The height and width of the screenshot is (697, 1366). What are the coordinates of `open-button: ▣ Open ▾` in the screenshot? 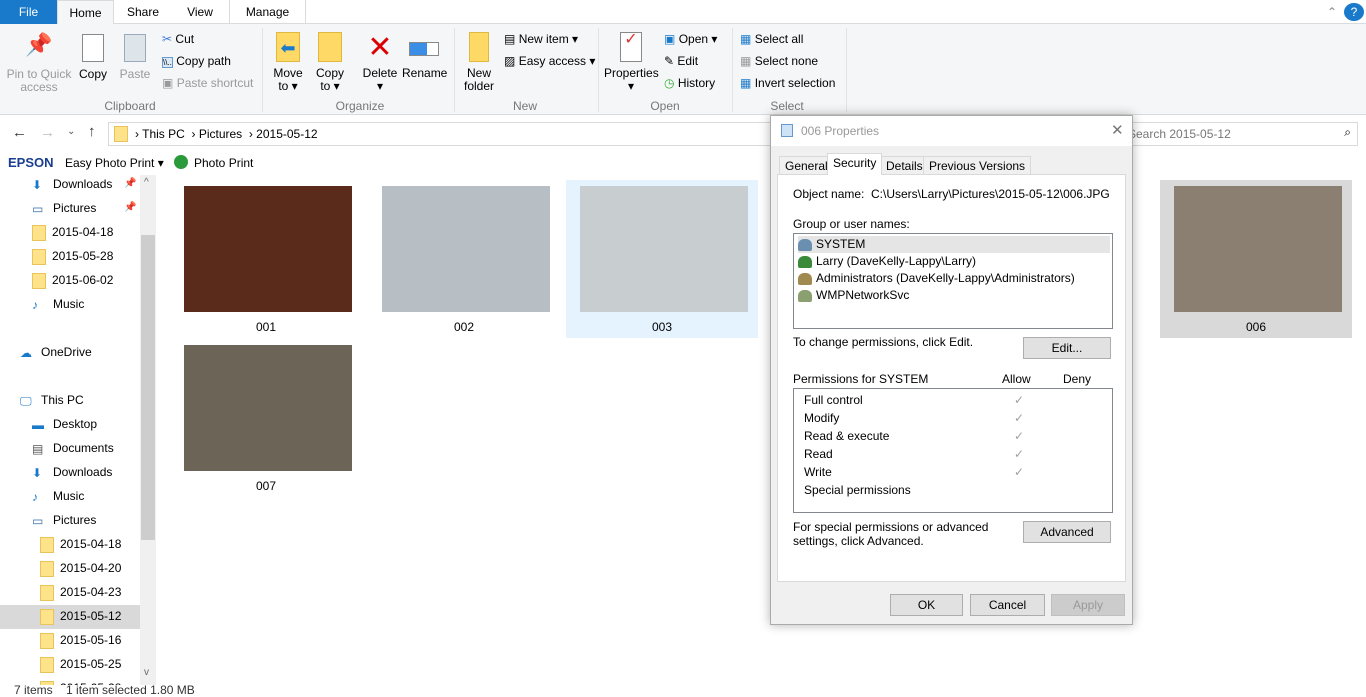 It's located at (690, 39).